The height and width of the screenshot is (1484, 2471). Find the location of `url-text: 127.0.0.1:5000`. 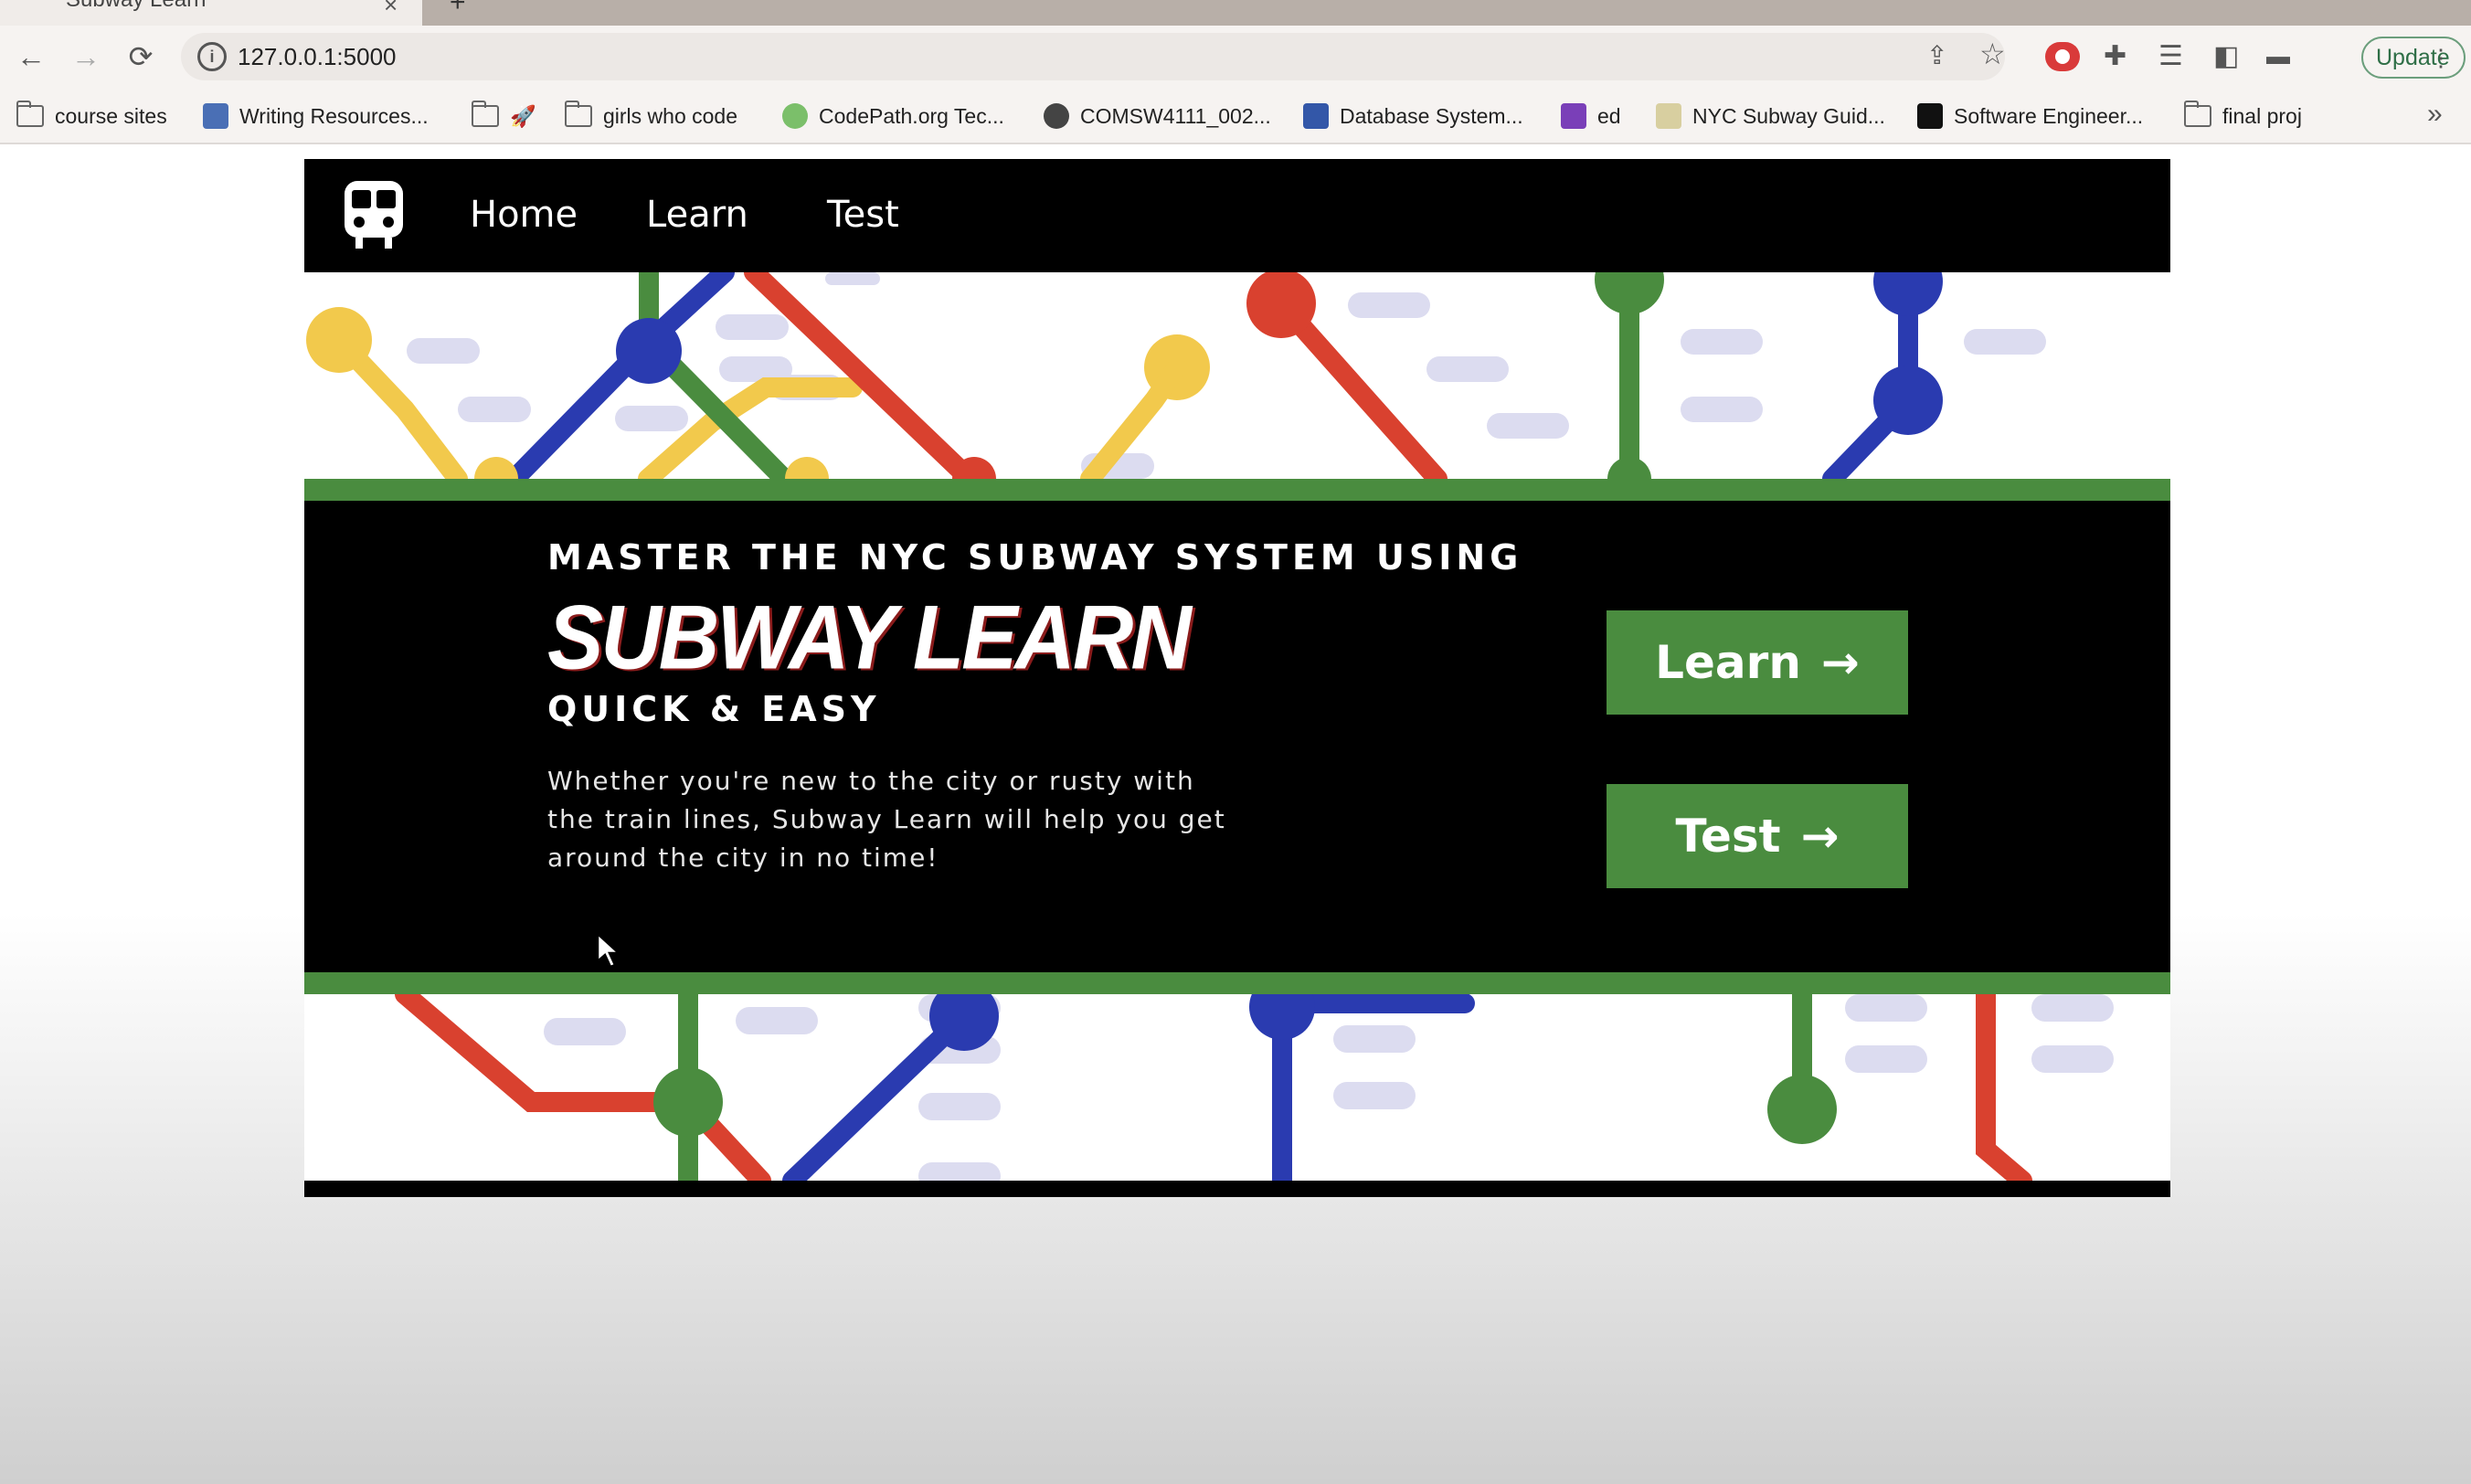

url-text: 127.0.0.1:5000 is located at coordinates (317, 57).